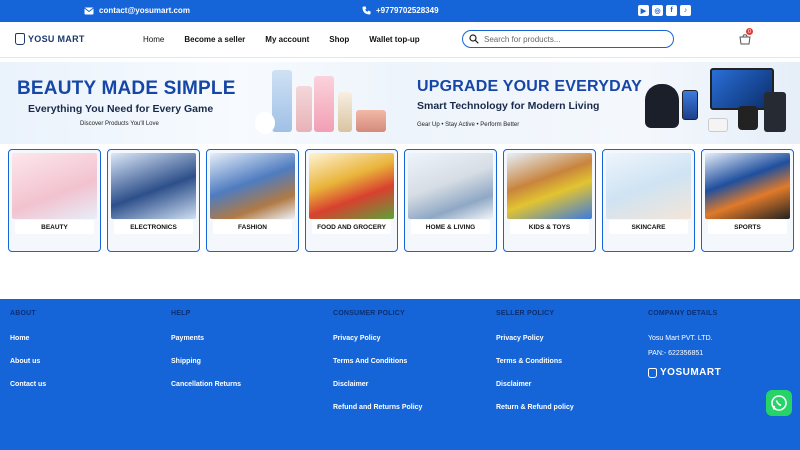  What do you see at coordinates (206, 384) in the screenshot?
I see `footer-link-cancellation-returns: Cancellation Returns` at bounding box center [206, 384].